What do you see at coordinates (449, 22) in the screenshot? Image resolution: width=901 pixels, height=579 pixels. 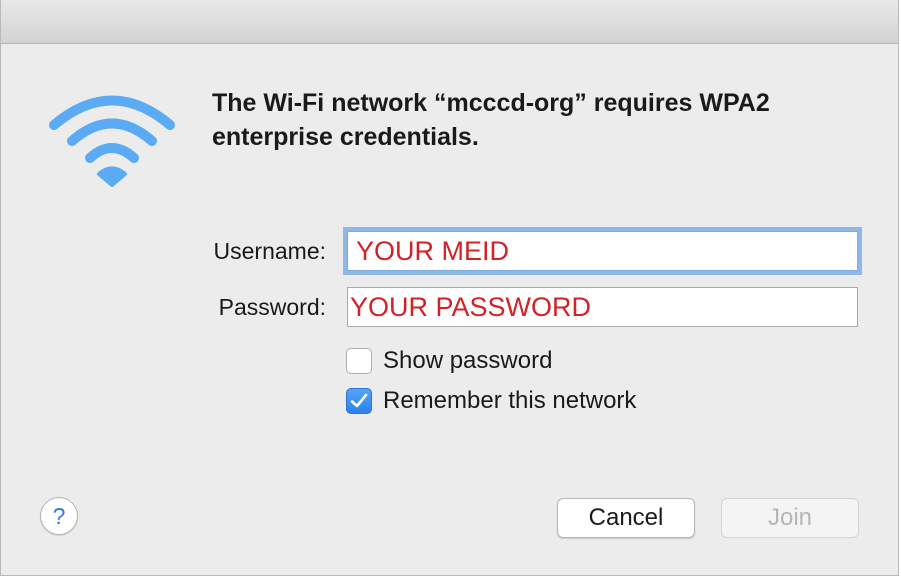 I see `title-bar` at bounding box center [449, 22].